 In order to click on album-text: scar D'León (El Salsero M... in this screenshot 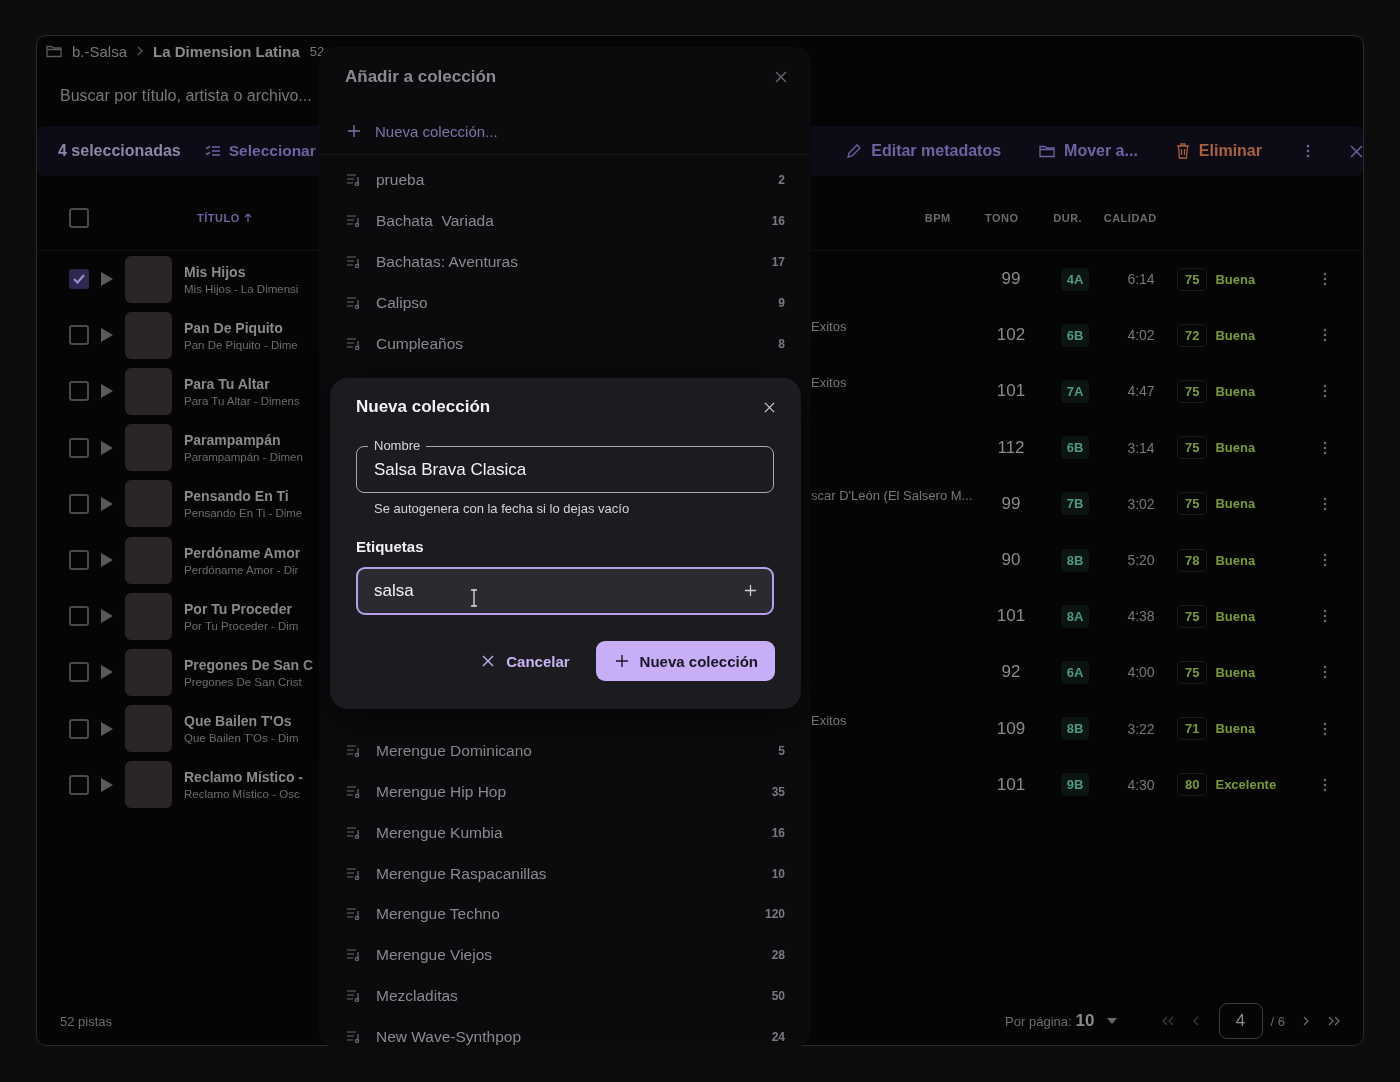, I will do `click(892, 495)`.